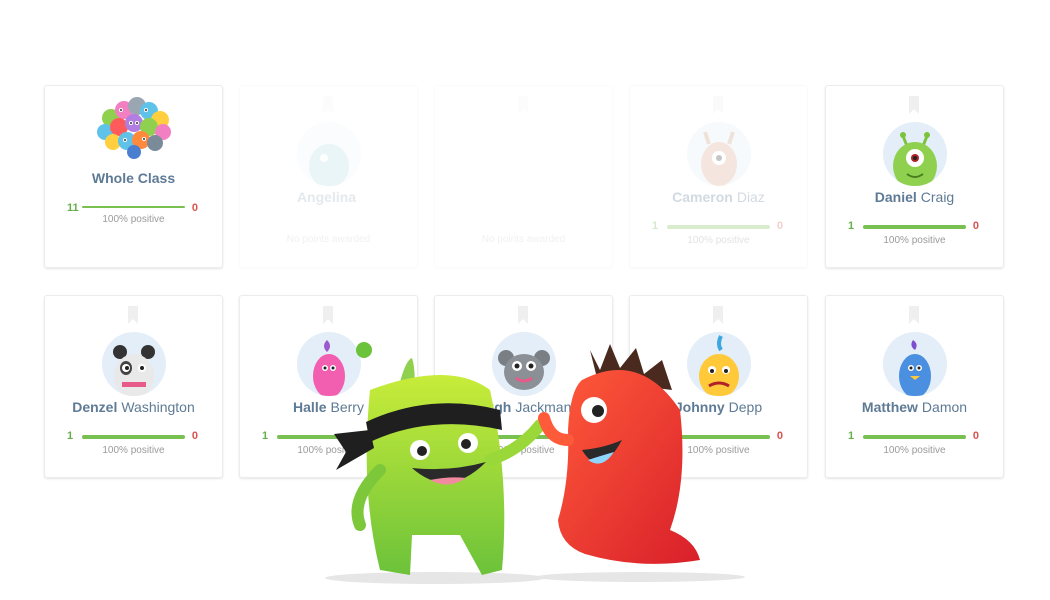 The image size is (1050, 600). I want to click on student-name: Matthew Damon, so click(914, 407).